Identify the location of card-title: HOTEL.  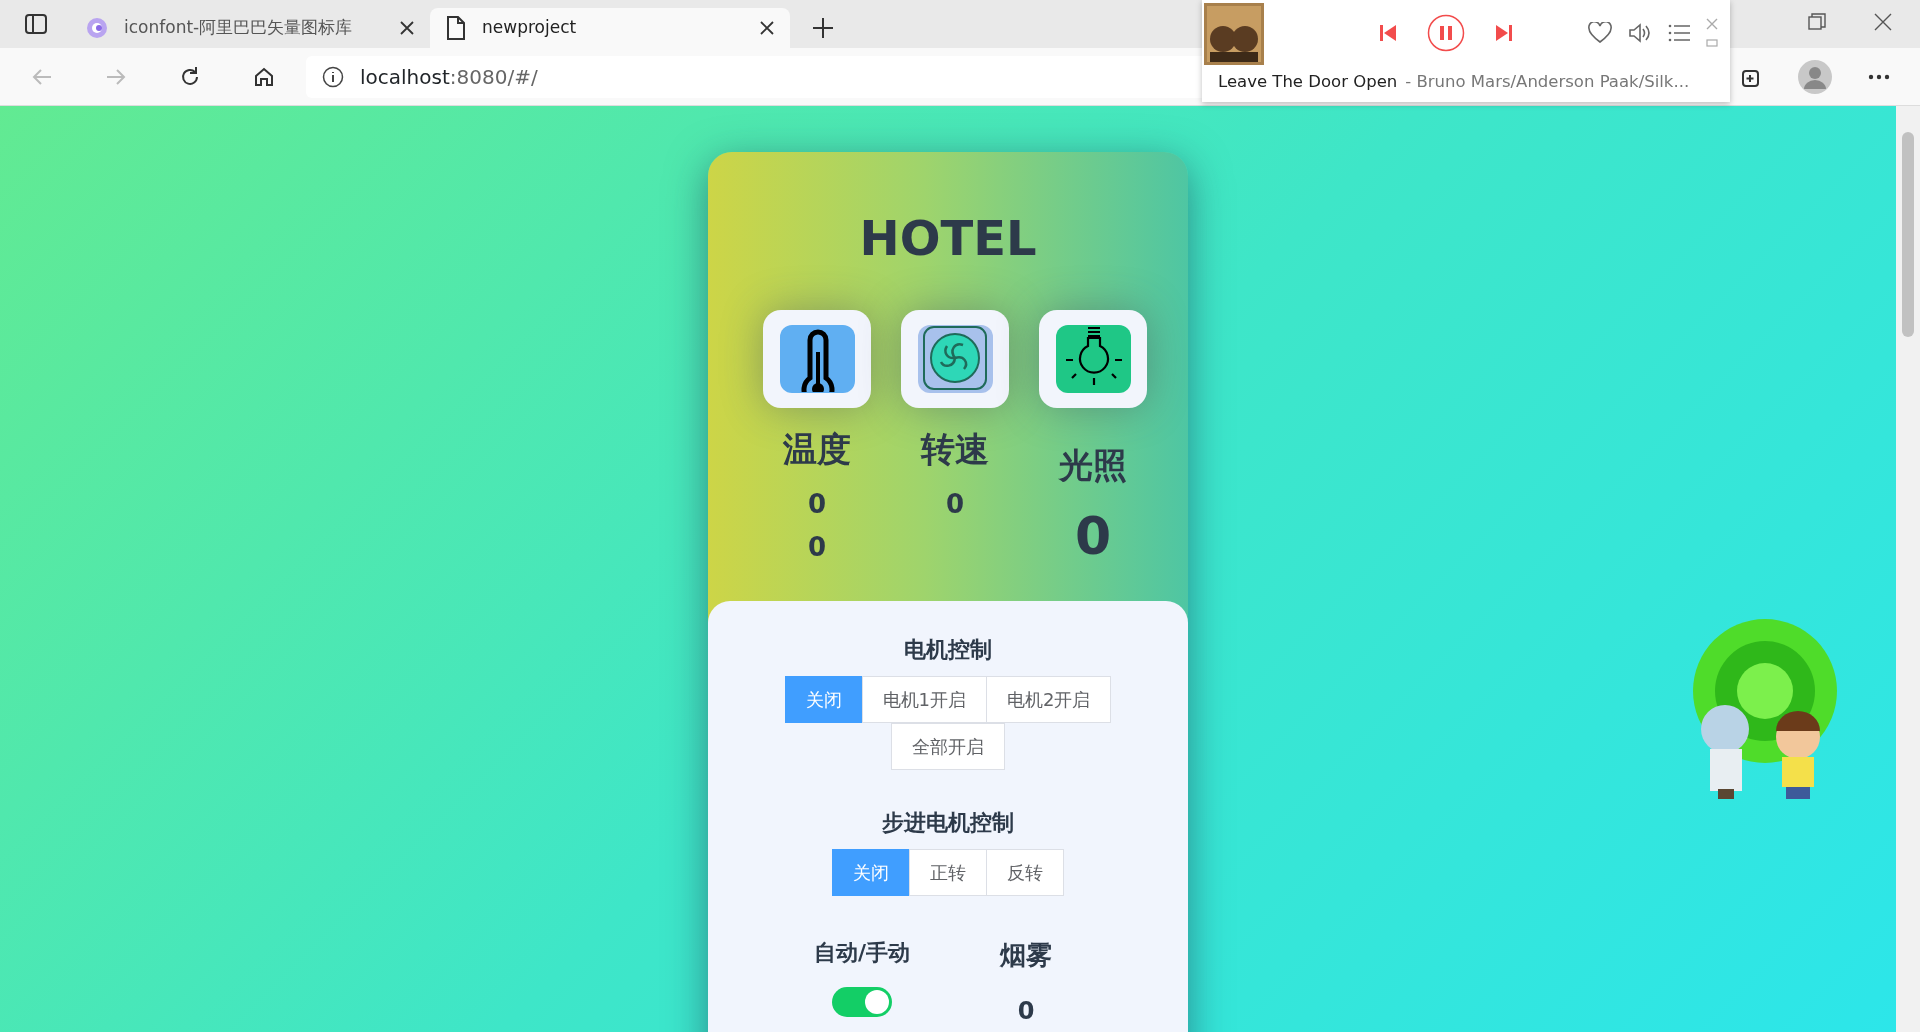
(948, 235).